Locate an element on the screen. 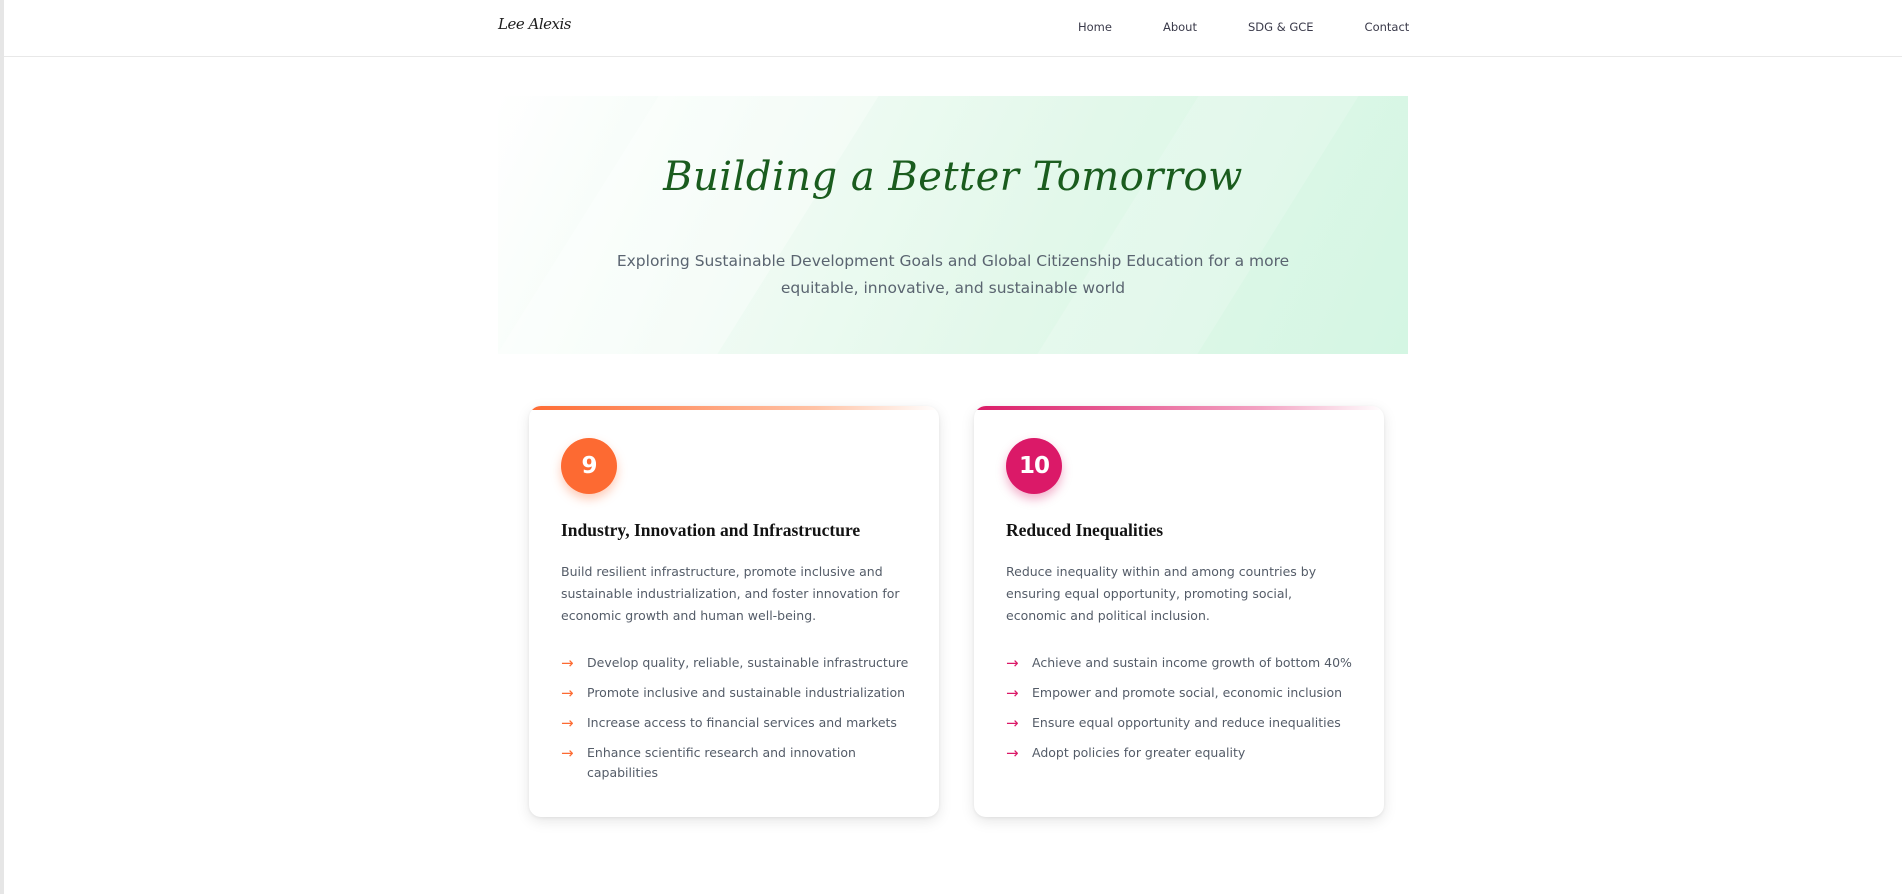  card-title: Industry, Innovation and Infrastructure is located at coordinates (711, 530).